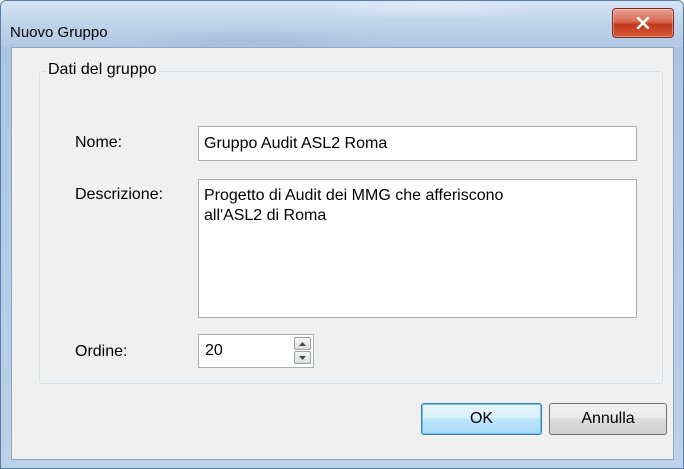 This screenshot has width=684, height=469. I want to click on close-button, so click(643, 23).